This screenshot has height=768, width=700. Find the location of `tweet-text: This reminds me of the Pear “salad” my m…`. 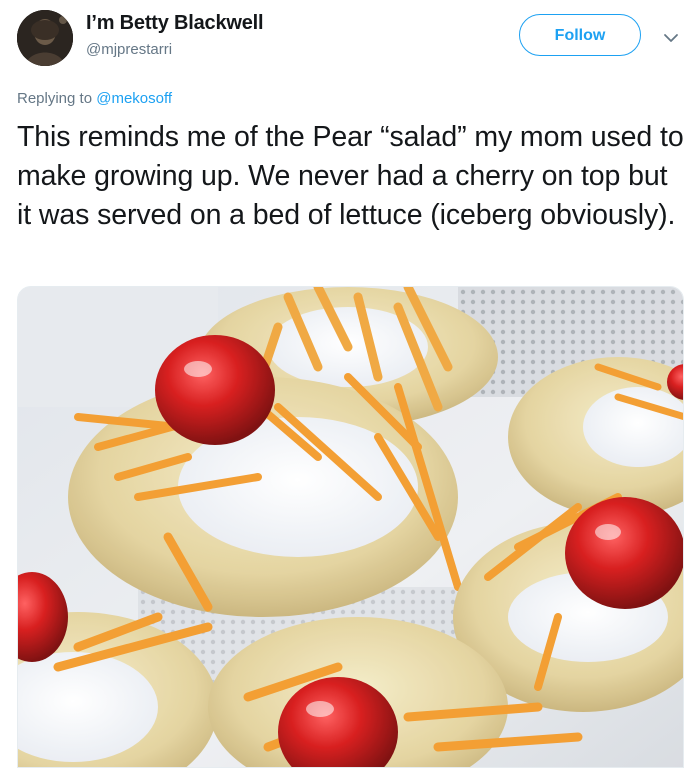

tweet-text: This reminds me of the Pear “salad” my m… is located at coordinates (350, 176).